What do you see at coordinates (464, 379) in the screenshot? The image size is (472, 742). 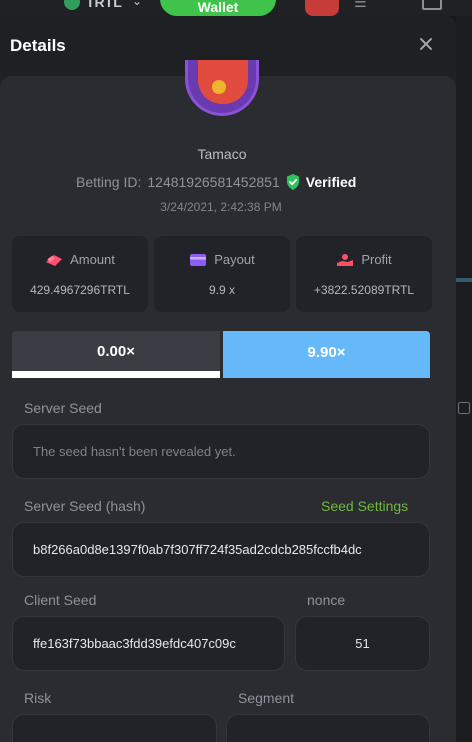 I see `background-page-edge` at bounding box center [464, 379].